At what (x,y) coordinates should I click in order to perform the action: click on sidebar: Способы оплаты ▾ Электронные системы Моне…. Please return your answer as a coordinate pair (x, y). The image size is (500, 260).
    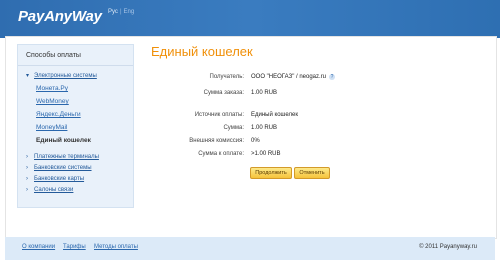
    Looking at the image, I should click on (75, 126).